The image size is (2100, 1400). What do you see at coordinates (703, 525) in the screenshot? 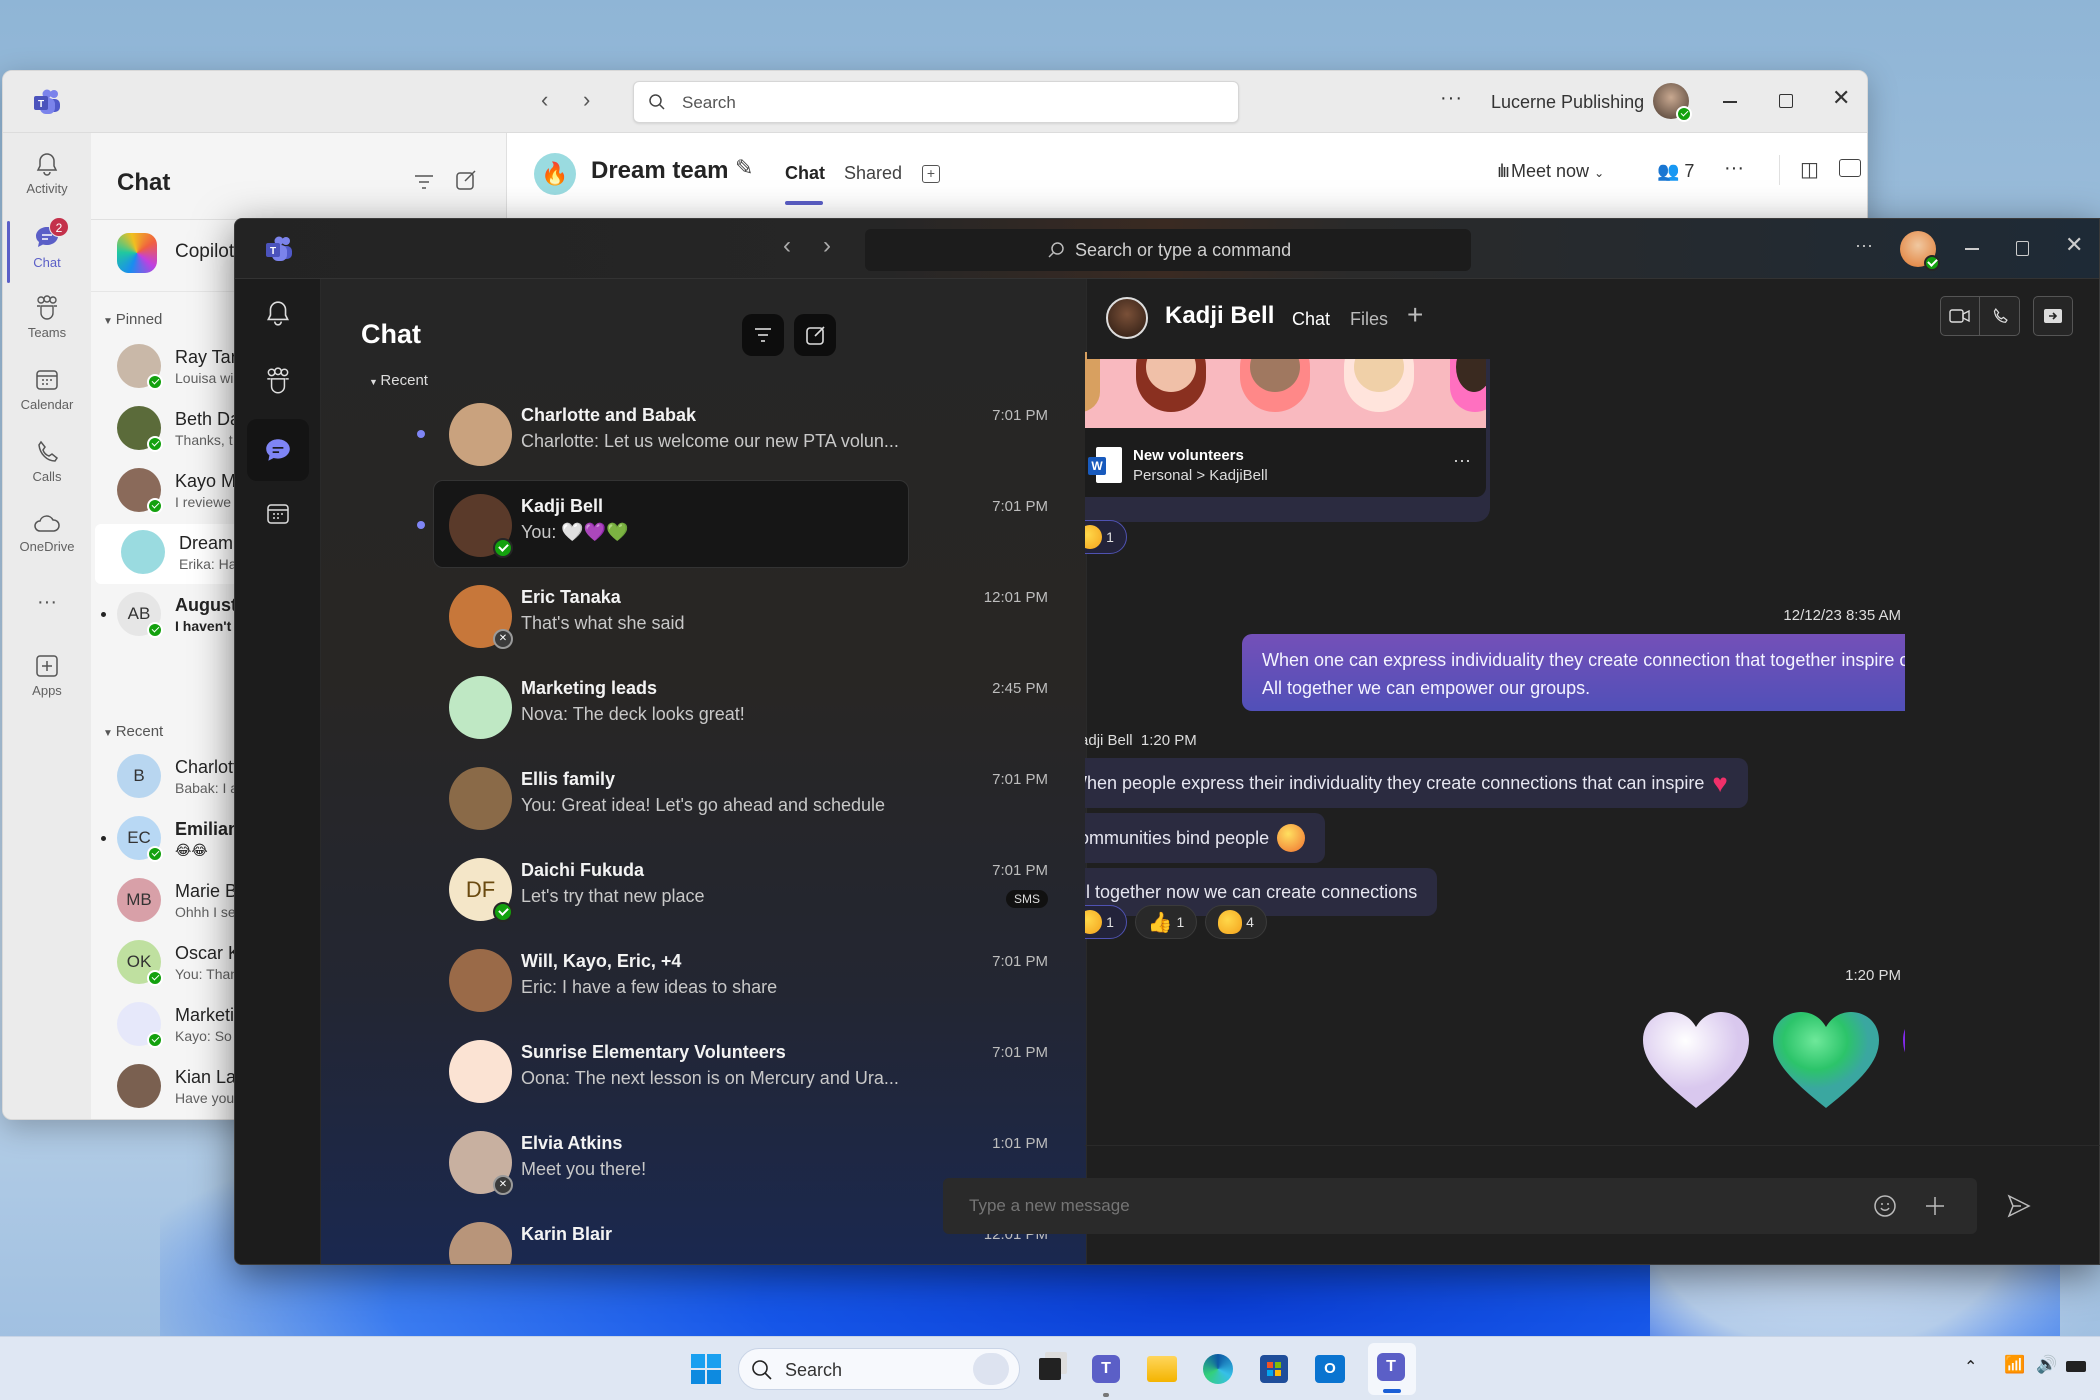
I see `chat-list-item: Kadji Bell You: 🤍💜💚 7:01 PM` at bounding box center [703, 525].